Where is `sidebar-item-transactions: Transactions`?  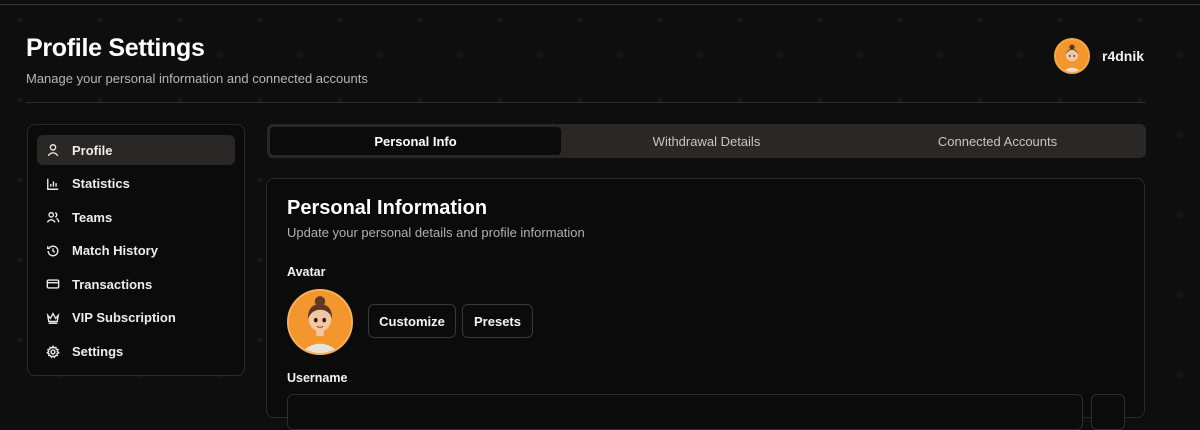 sidebar-item-transactions: Transactions is located at coordinates (136, 284).